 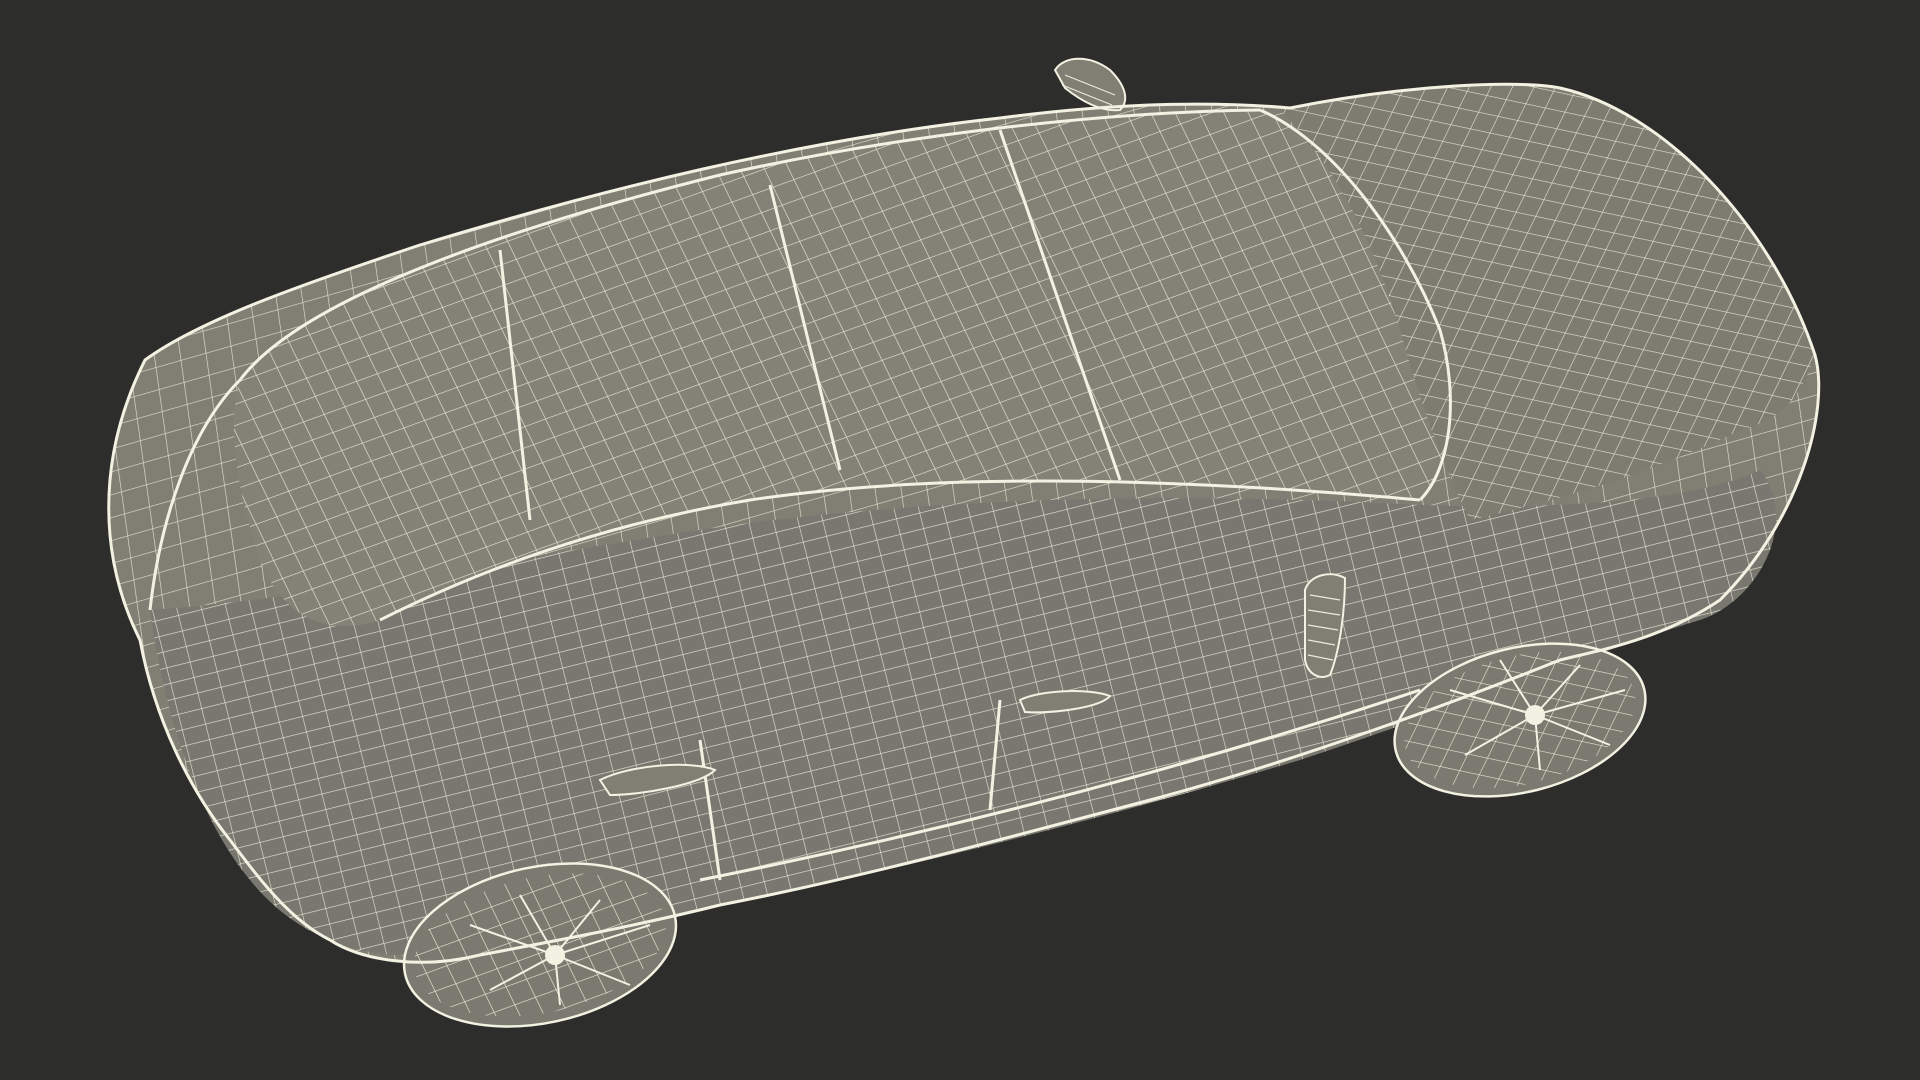 What do you see at coordinates (1090, 84) in the screenshot?
I see `roof-antenna` at bounding box center [1090, 84].